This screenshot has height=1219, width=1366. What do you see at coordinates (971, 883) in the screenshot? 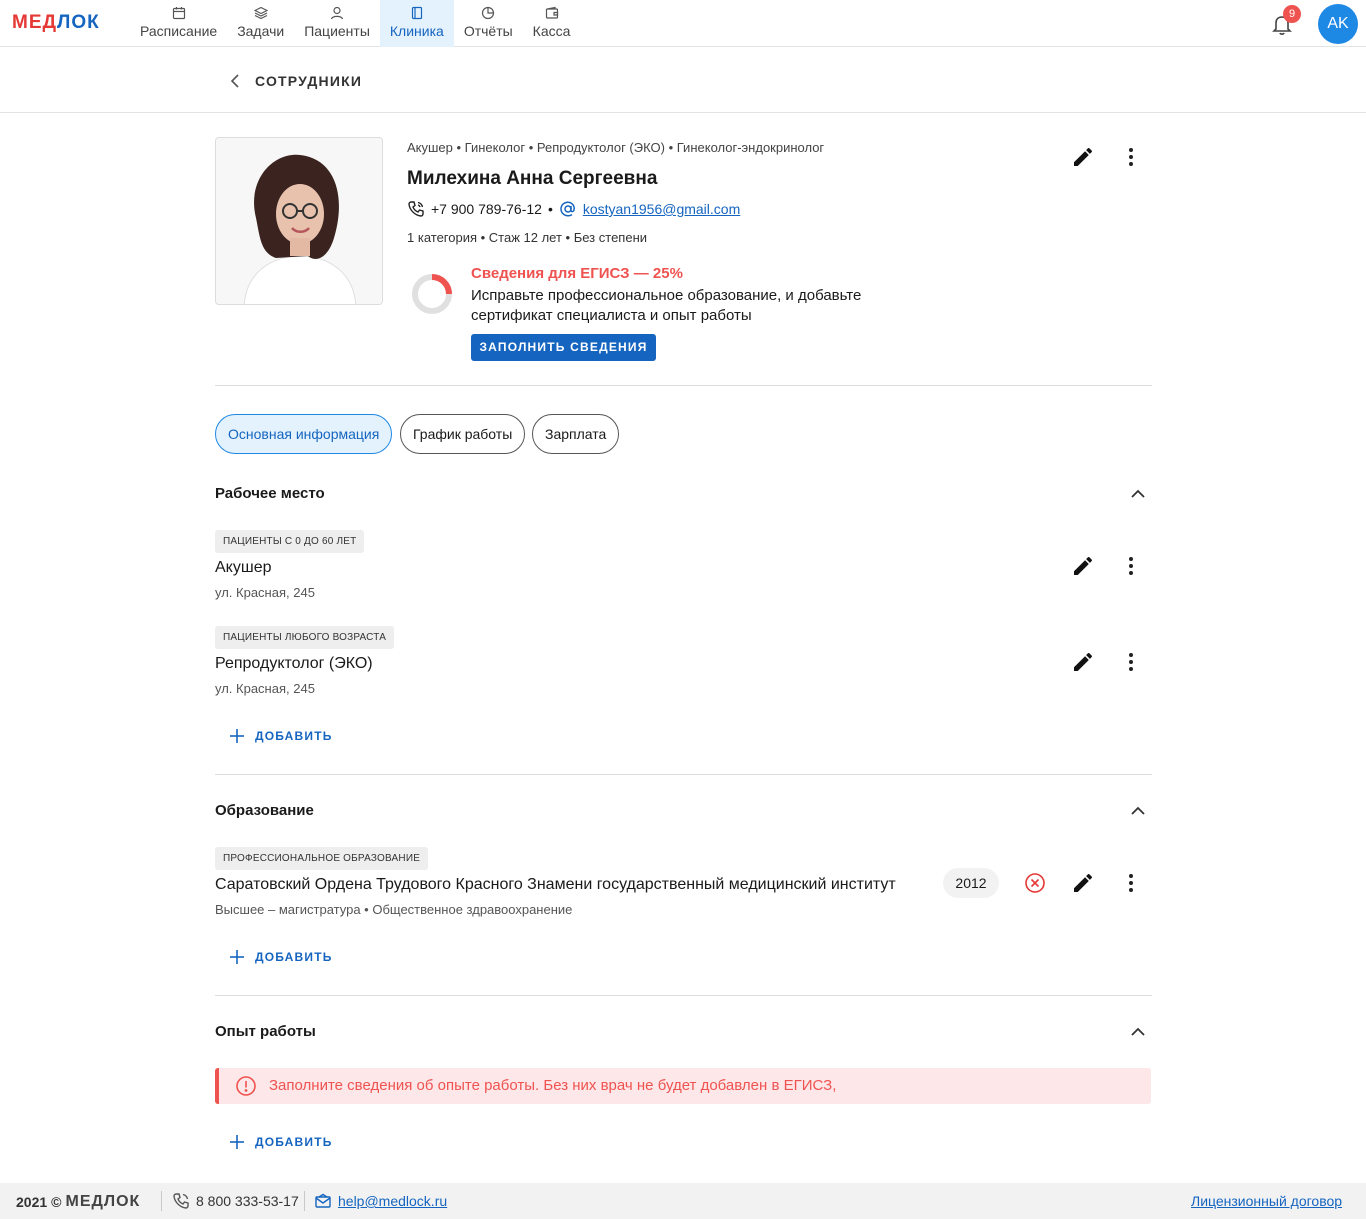
I see `education-year: 2012` at bounding box center [971, 883].